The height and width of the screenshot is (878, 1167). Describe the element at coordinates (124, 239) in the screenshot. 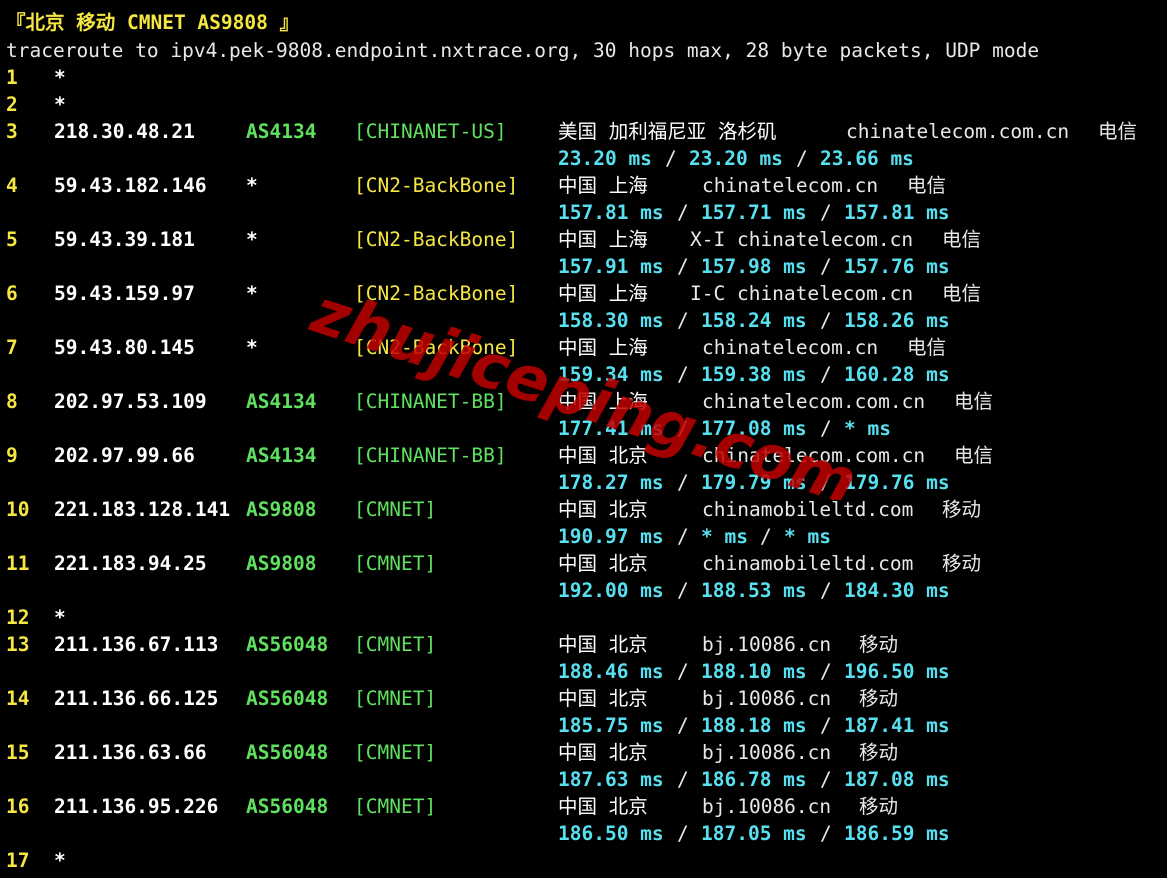

I see `hop-ip: 59.43.39.181` at that location.